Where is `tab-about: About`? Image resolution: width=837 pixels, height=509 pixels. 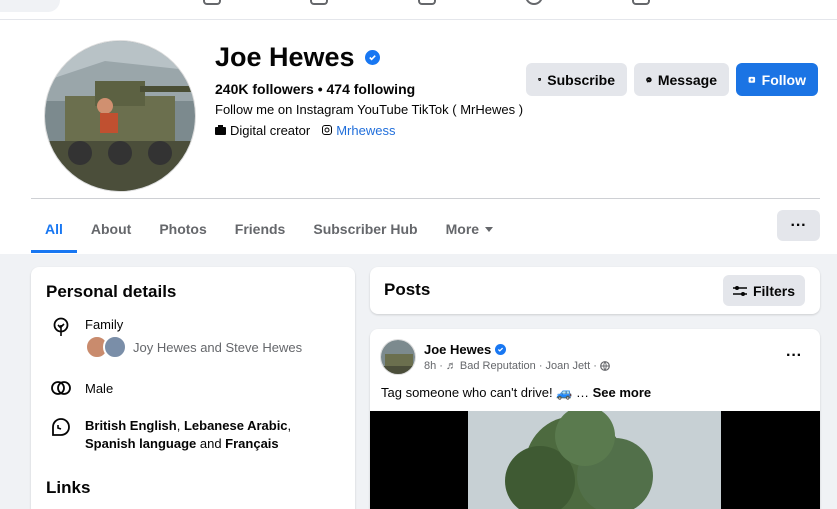 tab-about: About is located at coordinates (111, 229).